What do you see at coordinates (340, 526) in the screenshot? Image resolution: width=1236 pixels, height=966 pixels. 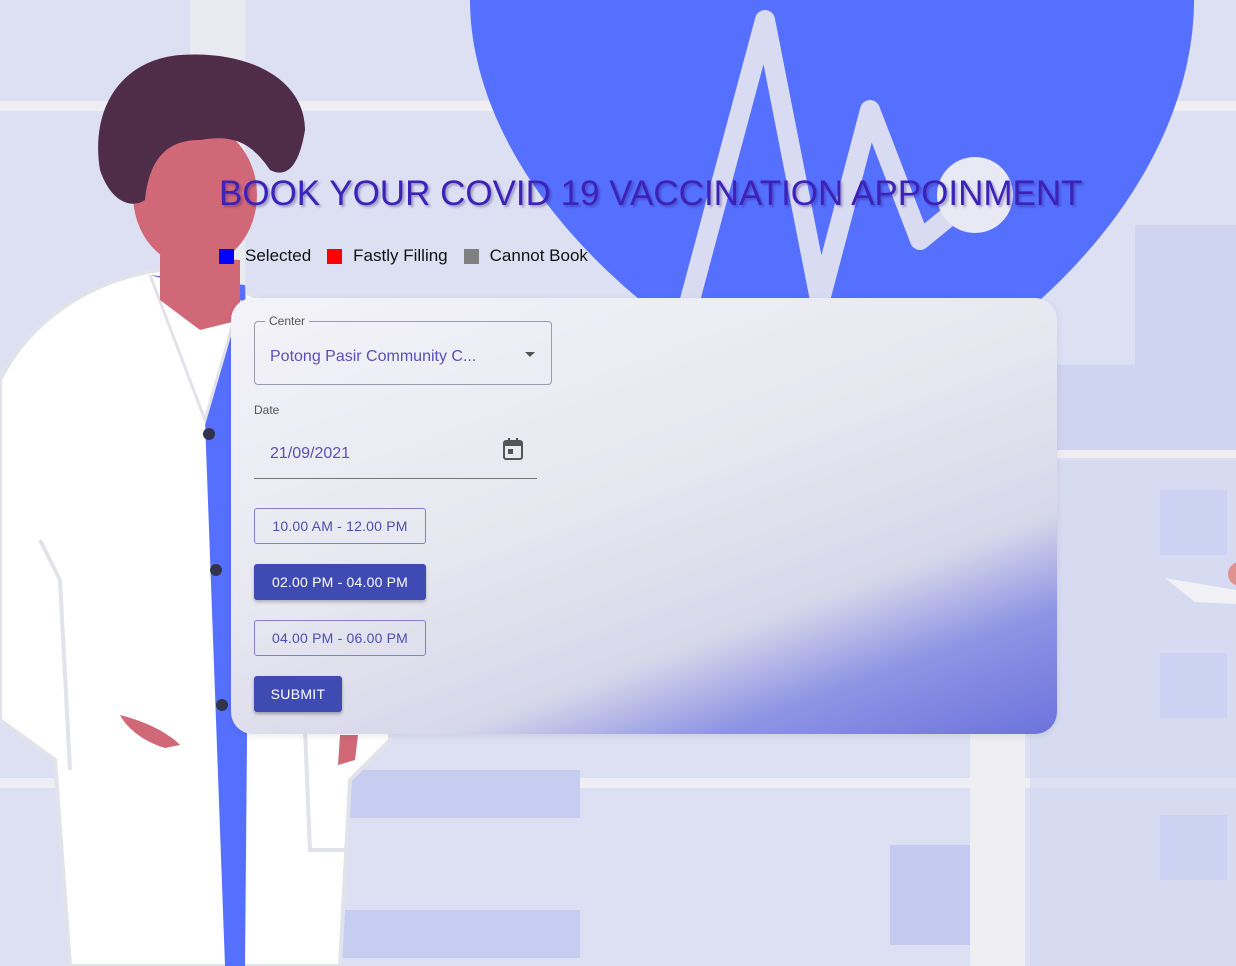 I see `time-slot-button: 10.00 AM - 12.00 PM` at bounding box center [340, 526].